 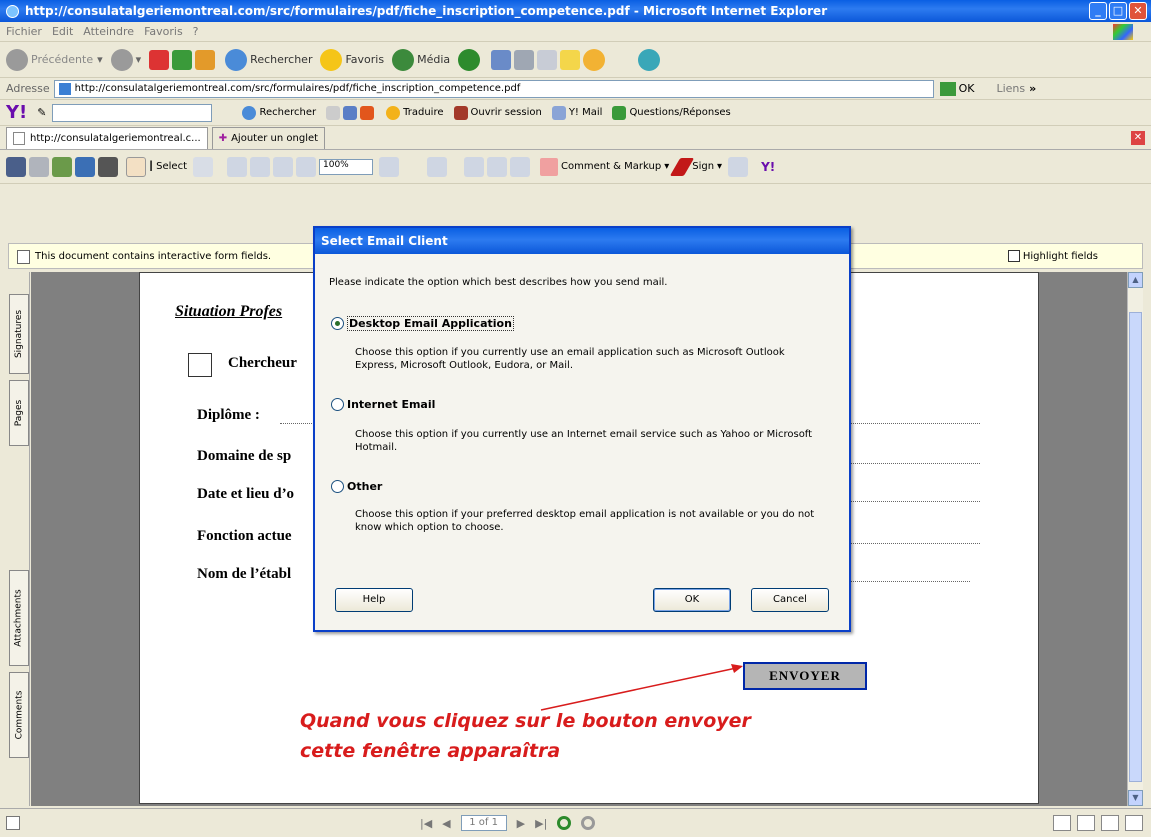 I want to click on back-button: Précédente ▾, so click(x=54, y=59).